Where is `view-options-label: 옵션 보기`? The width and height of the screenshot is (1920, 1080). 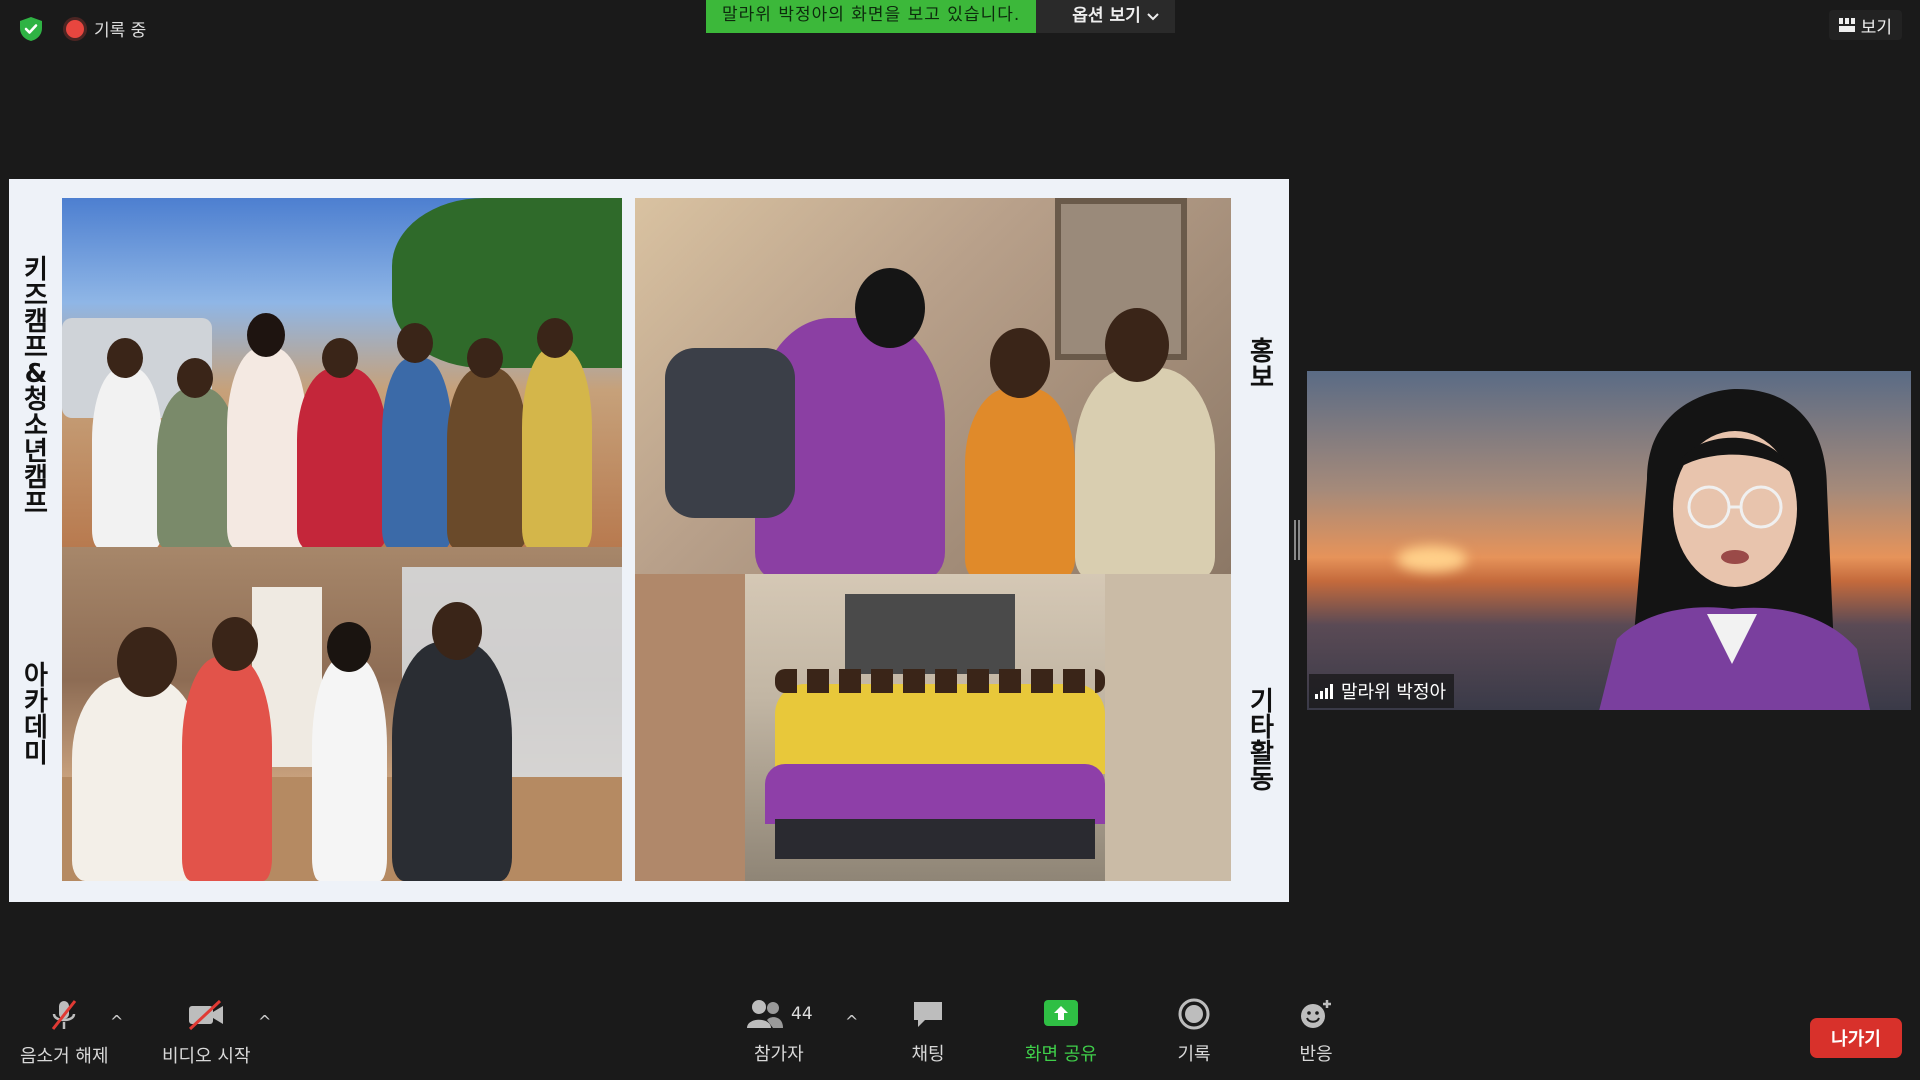
view-options-label: 옵션 보기 is located at coordinates (1106, 16).